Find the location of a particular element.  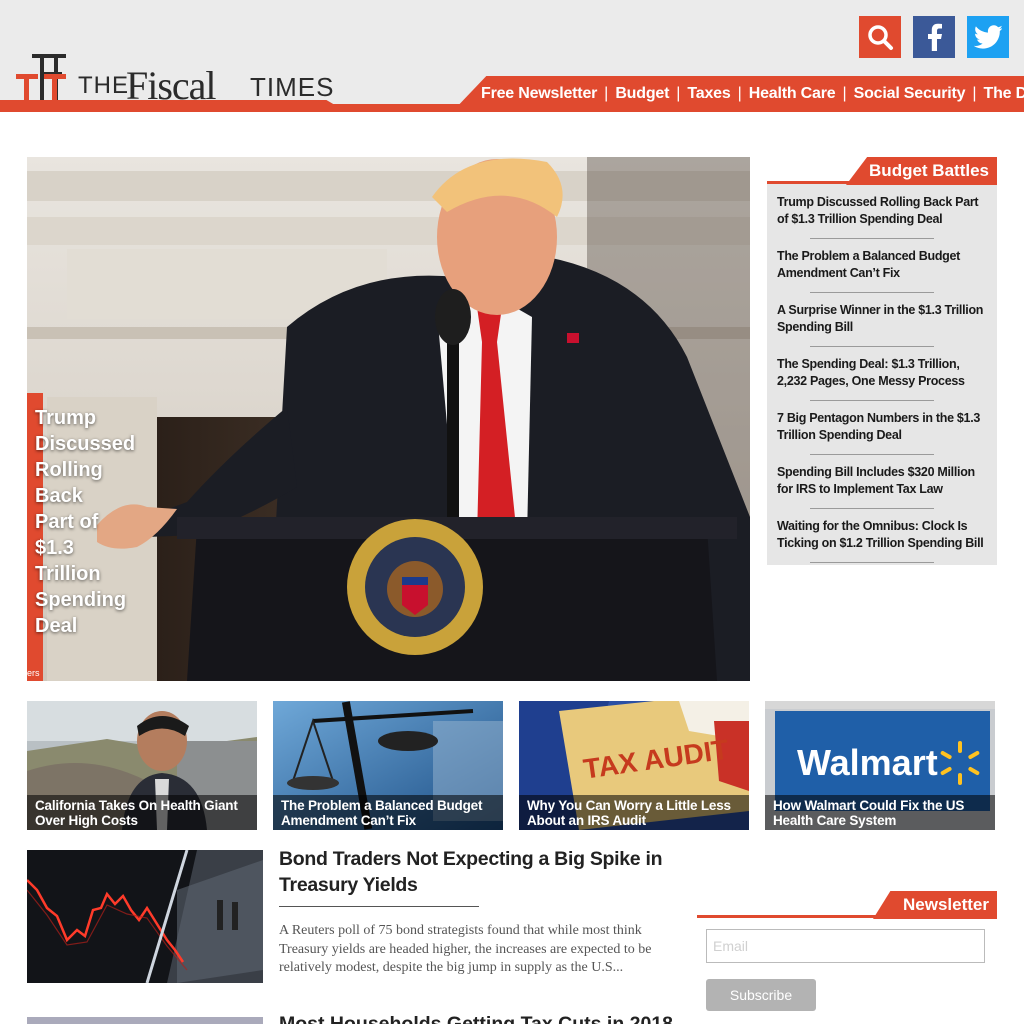

logo-the: THE is located at coordinates (103, 85).